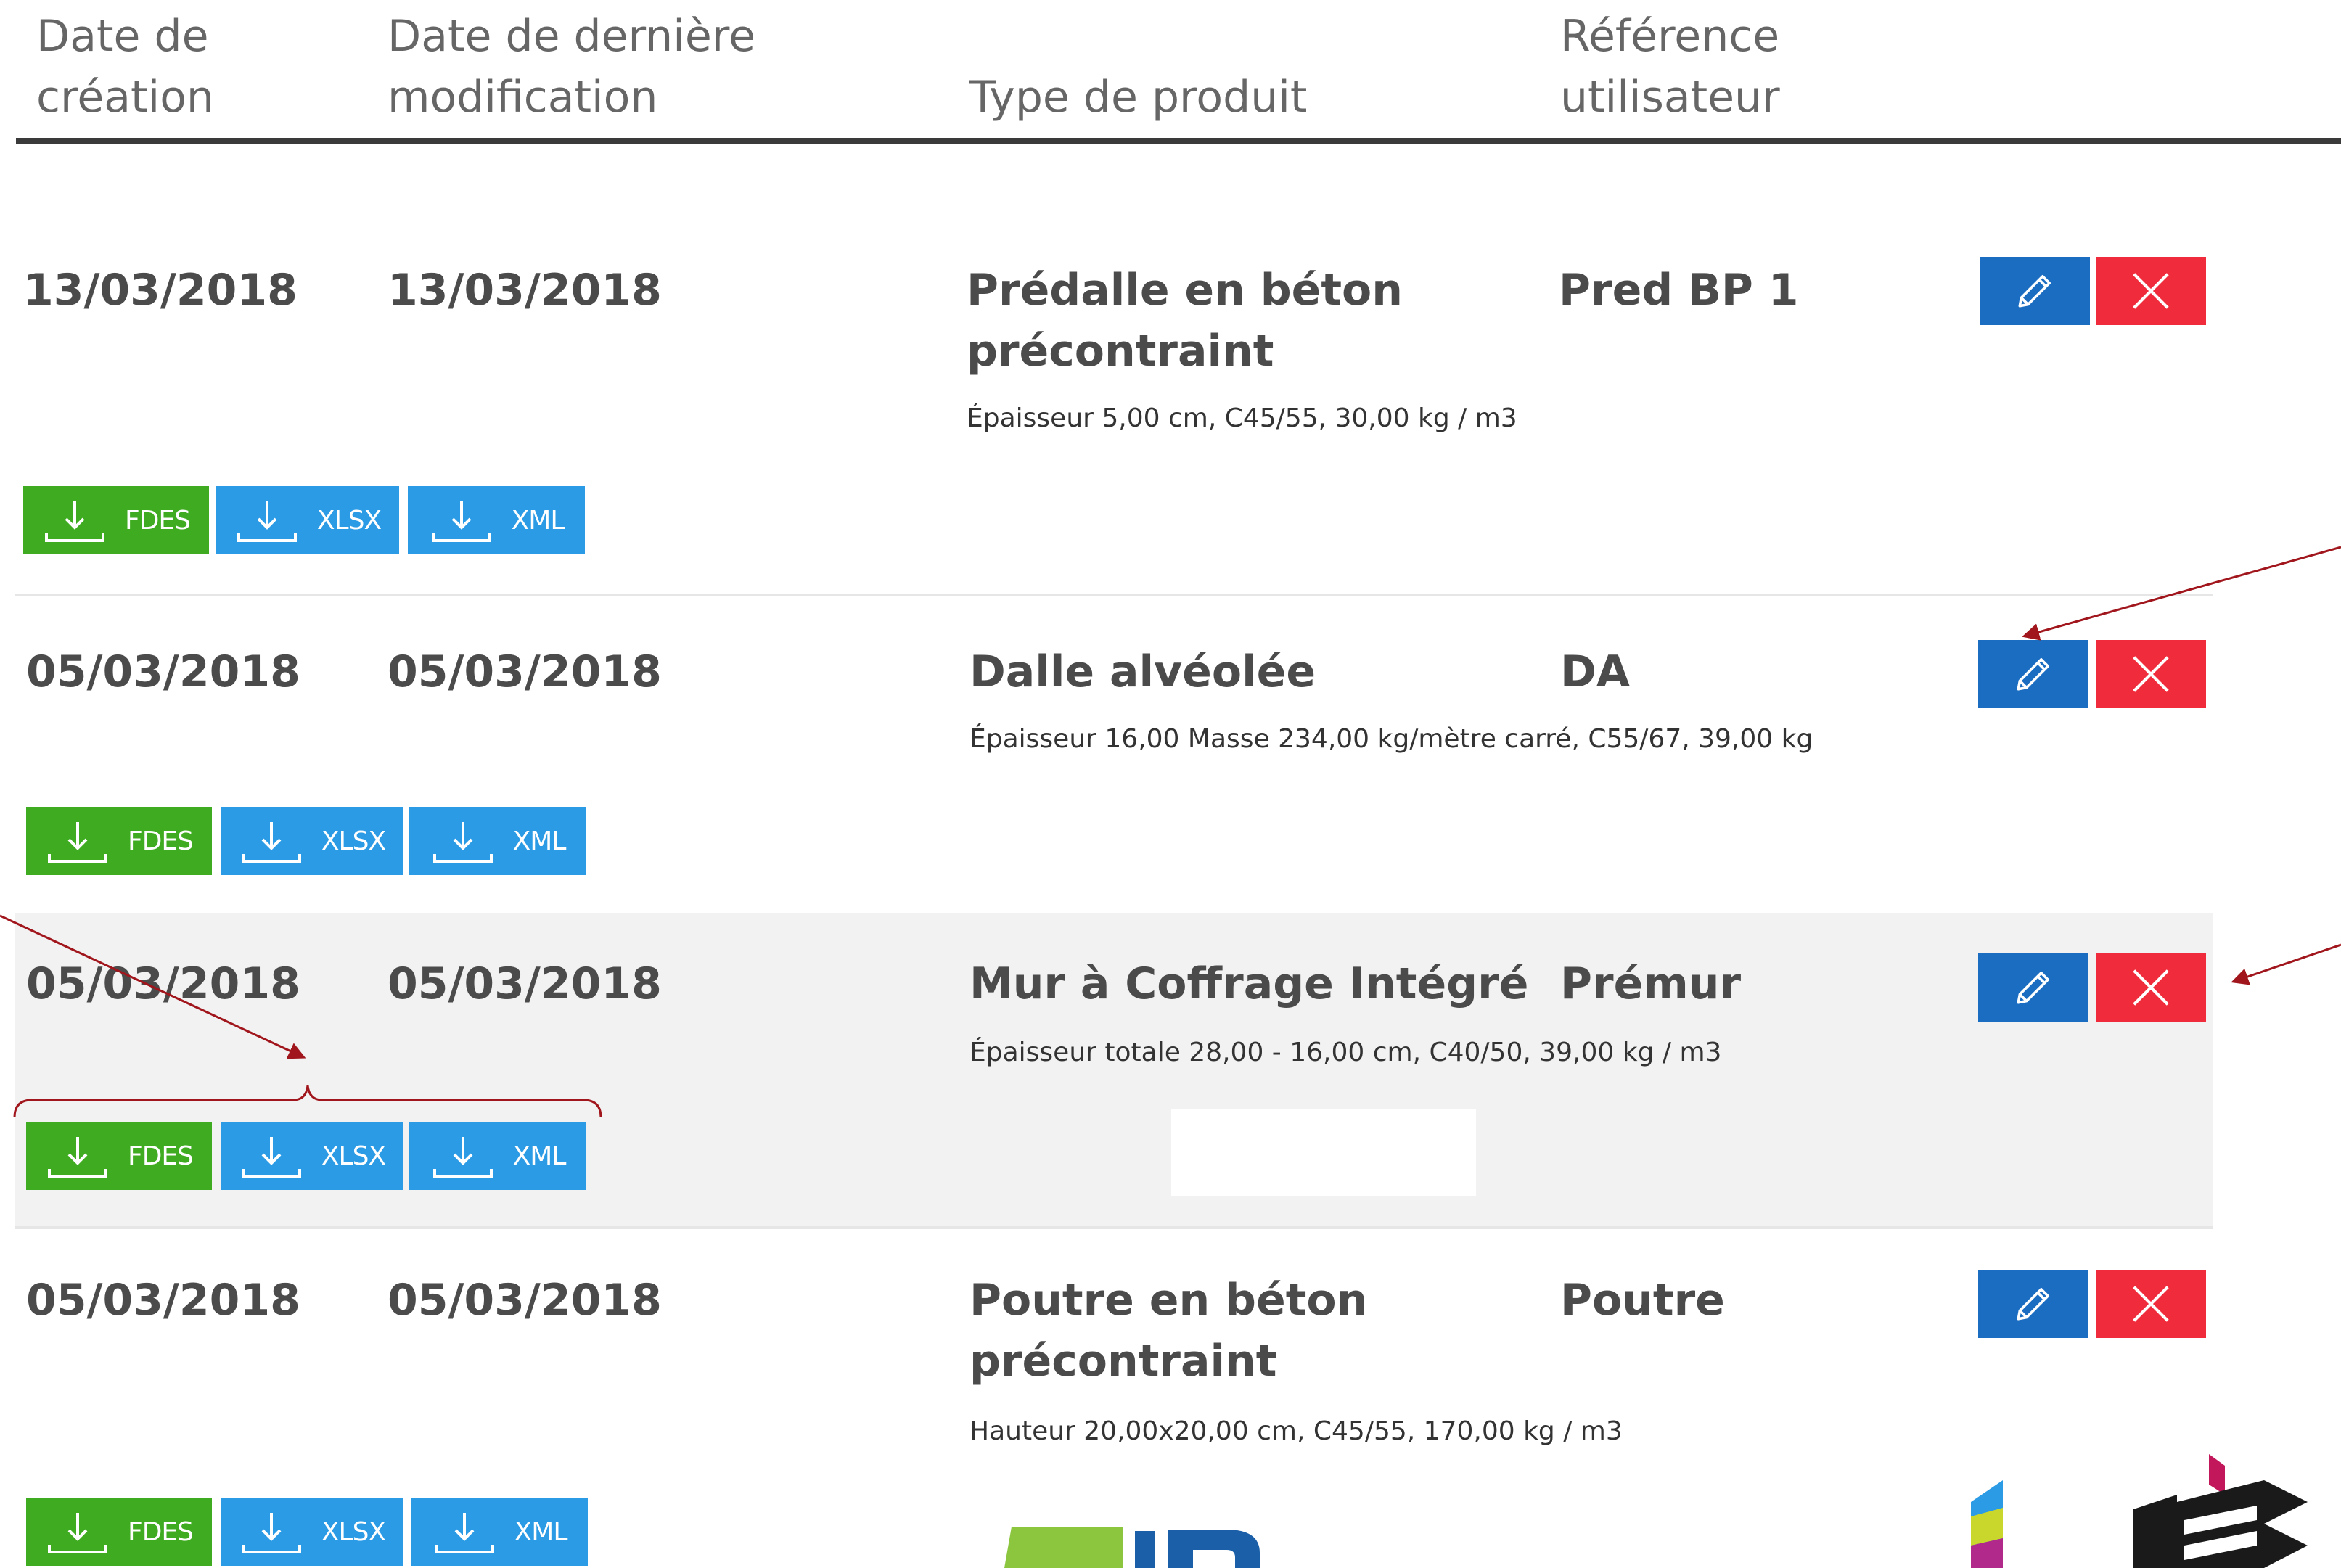  What do you see at coordinates (153, 986) in the screenshot?
I see `annotation-arrow-downloads` at bounding box center [153, 986].